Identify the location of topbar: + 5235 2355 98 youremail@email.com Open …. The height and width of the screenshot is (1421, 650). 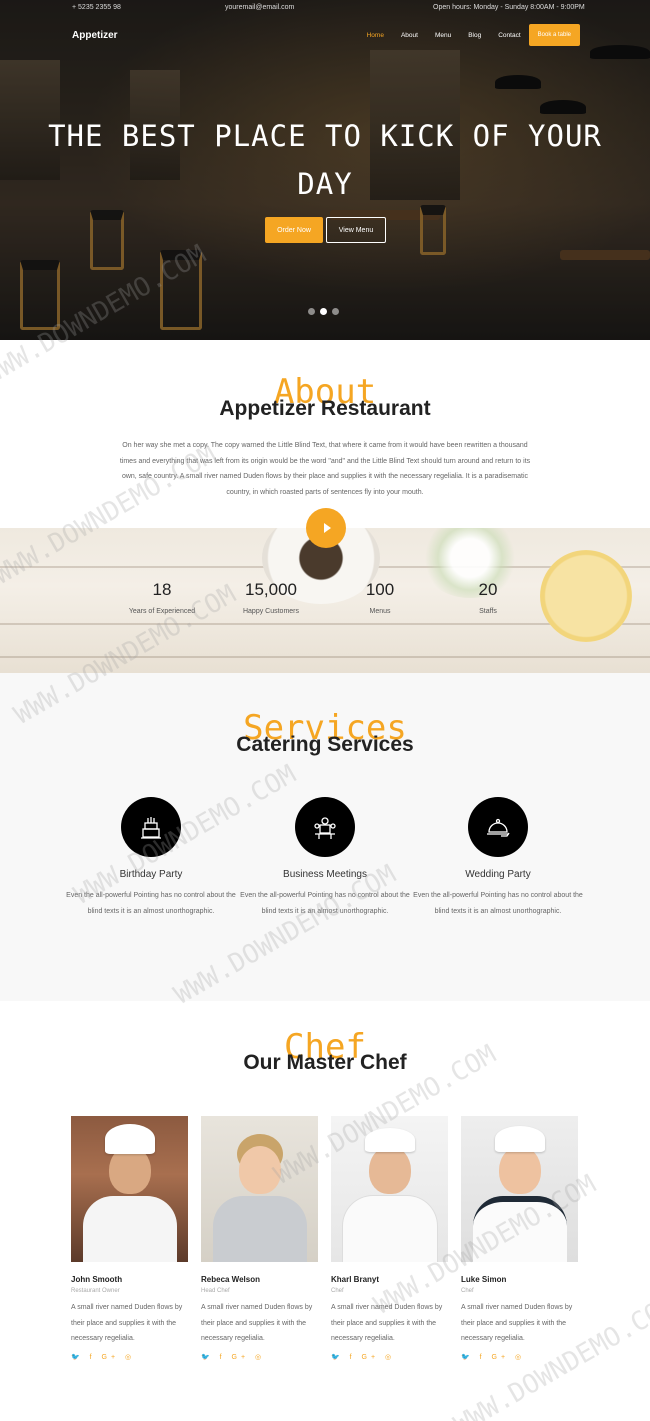
(325, 8).